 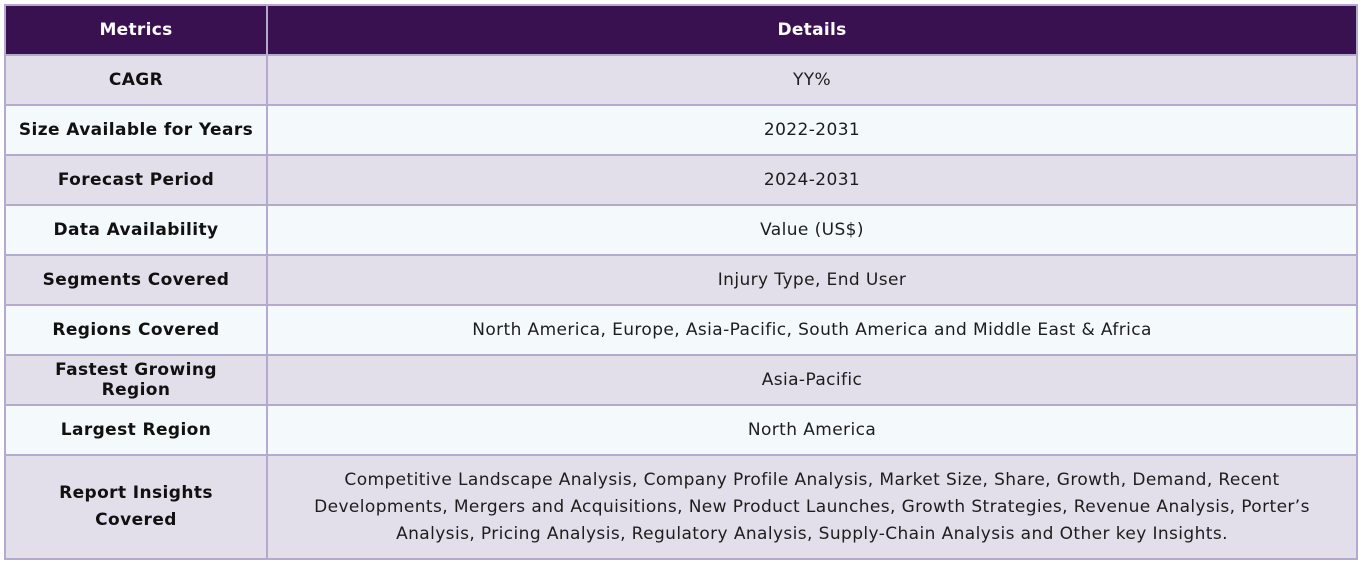 I want to click on header-row: Metrics Details, so click(x=681, y=30).